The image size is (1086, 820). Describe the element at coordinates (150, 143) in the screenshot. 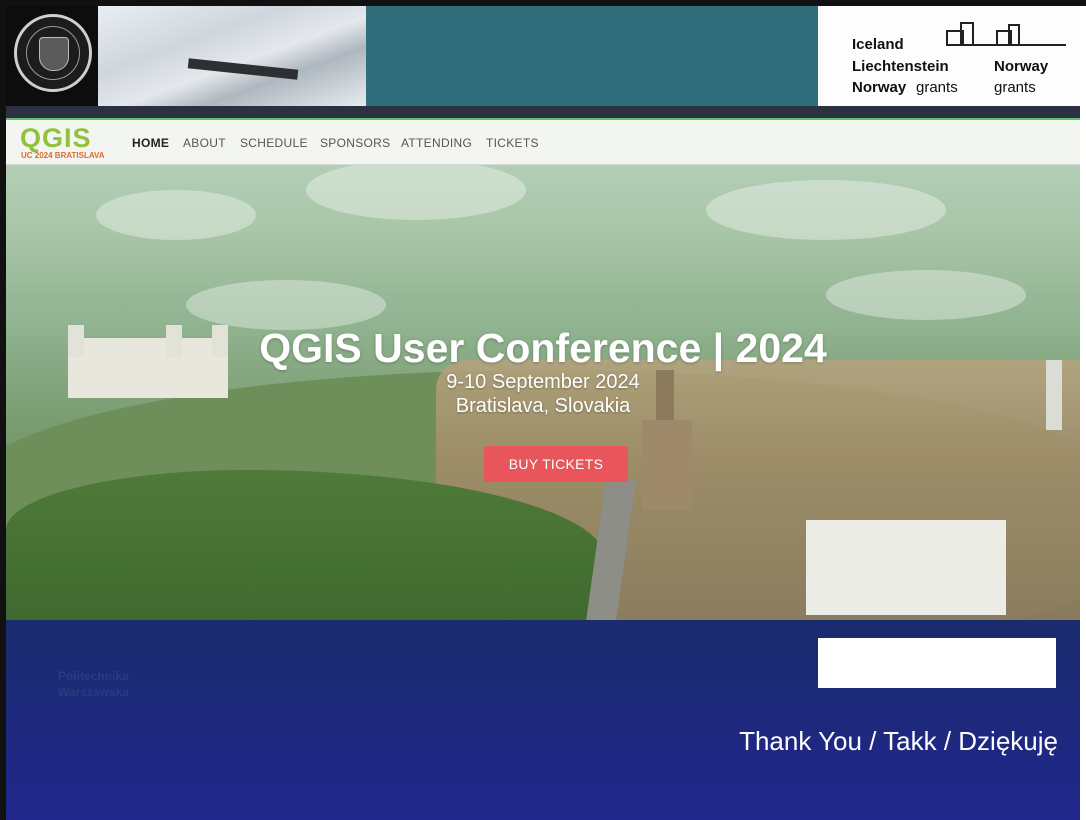

I see `nav-home: HOME` at that location.